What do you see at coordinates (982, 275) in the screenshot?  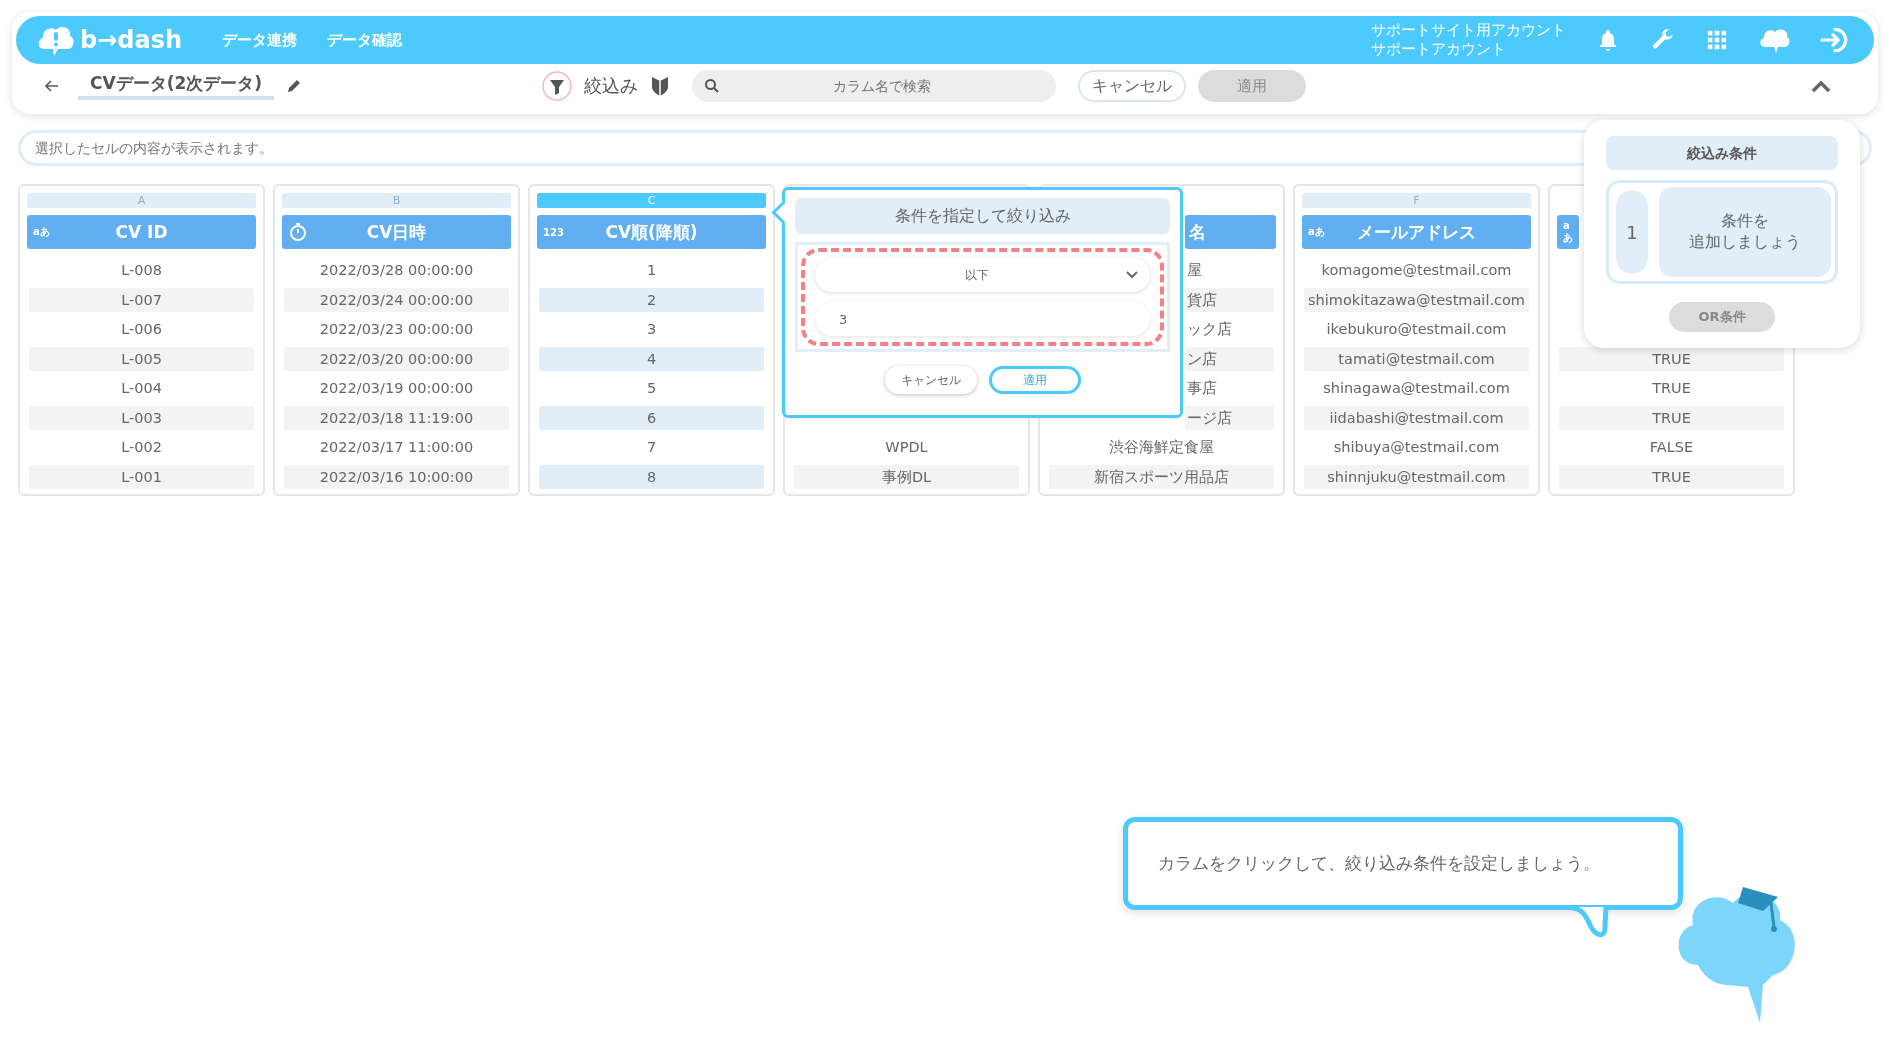 I see `operator-dropdown: 以下` at bounding box center [982, 275].